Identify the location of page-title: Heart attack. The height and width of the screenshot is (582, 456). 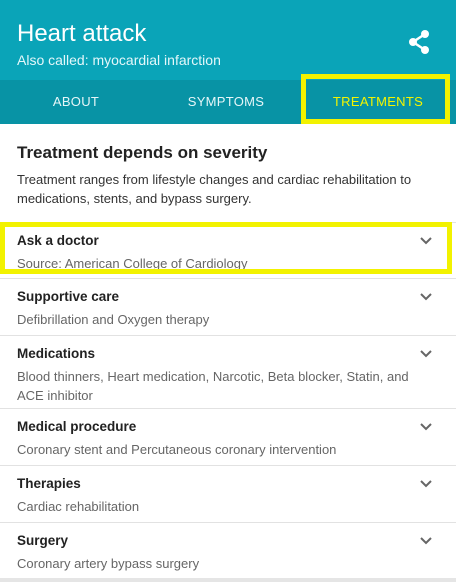
(82, 33).